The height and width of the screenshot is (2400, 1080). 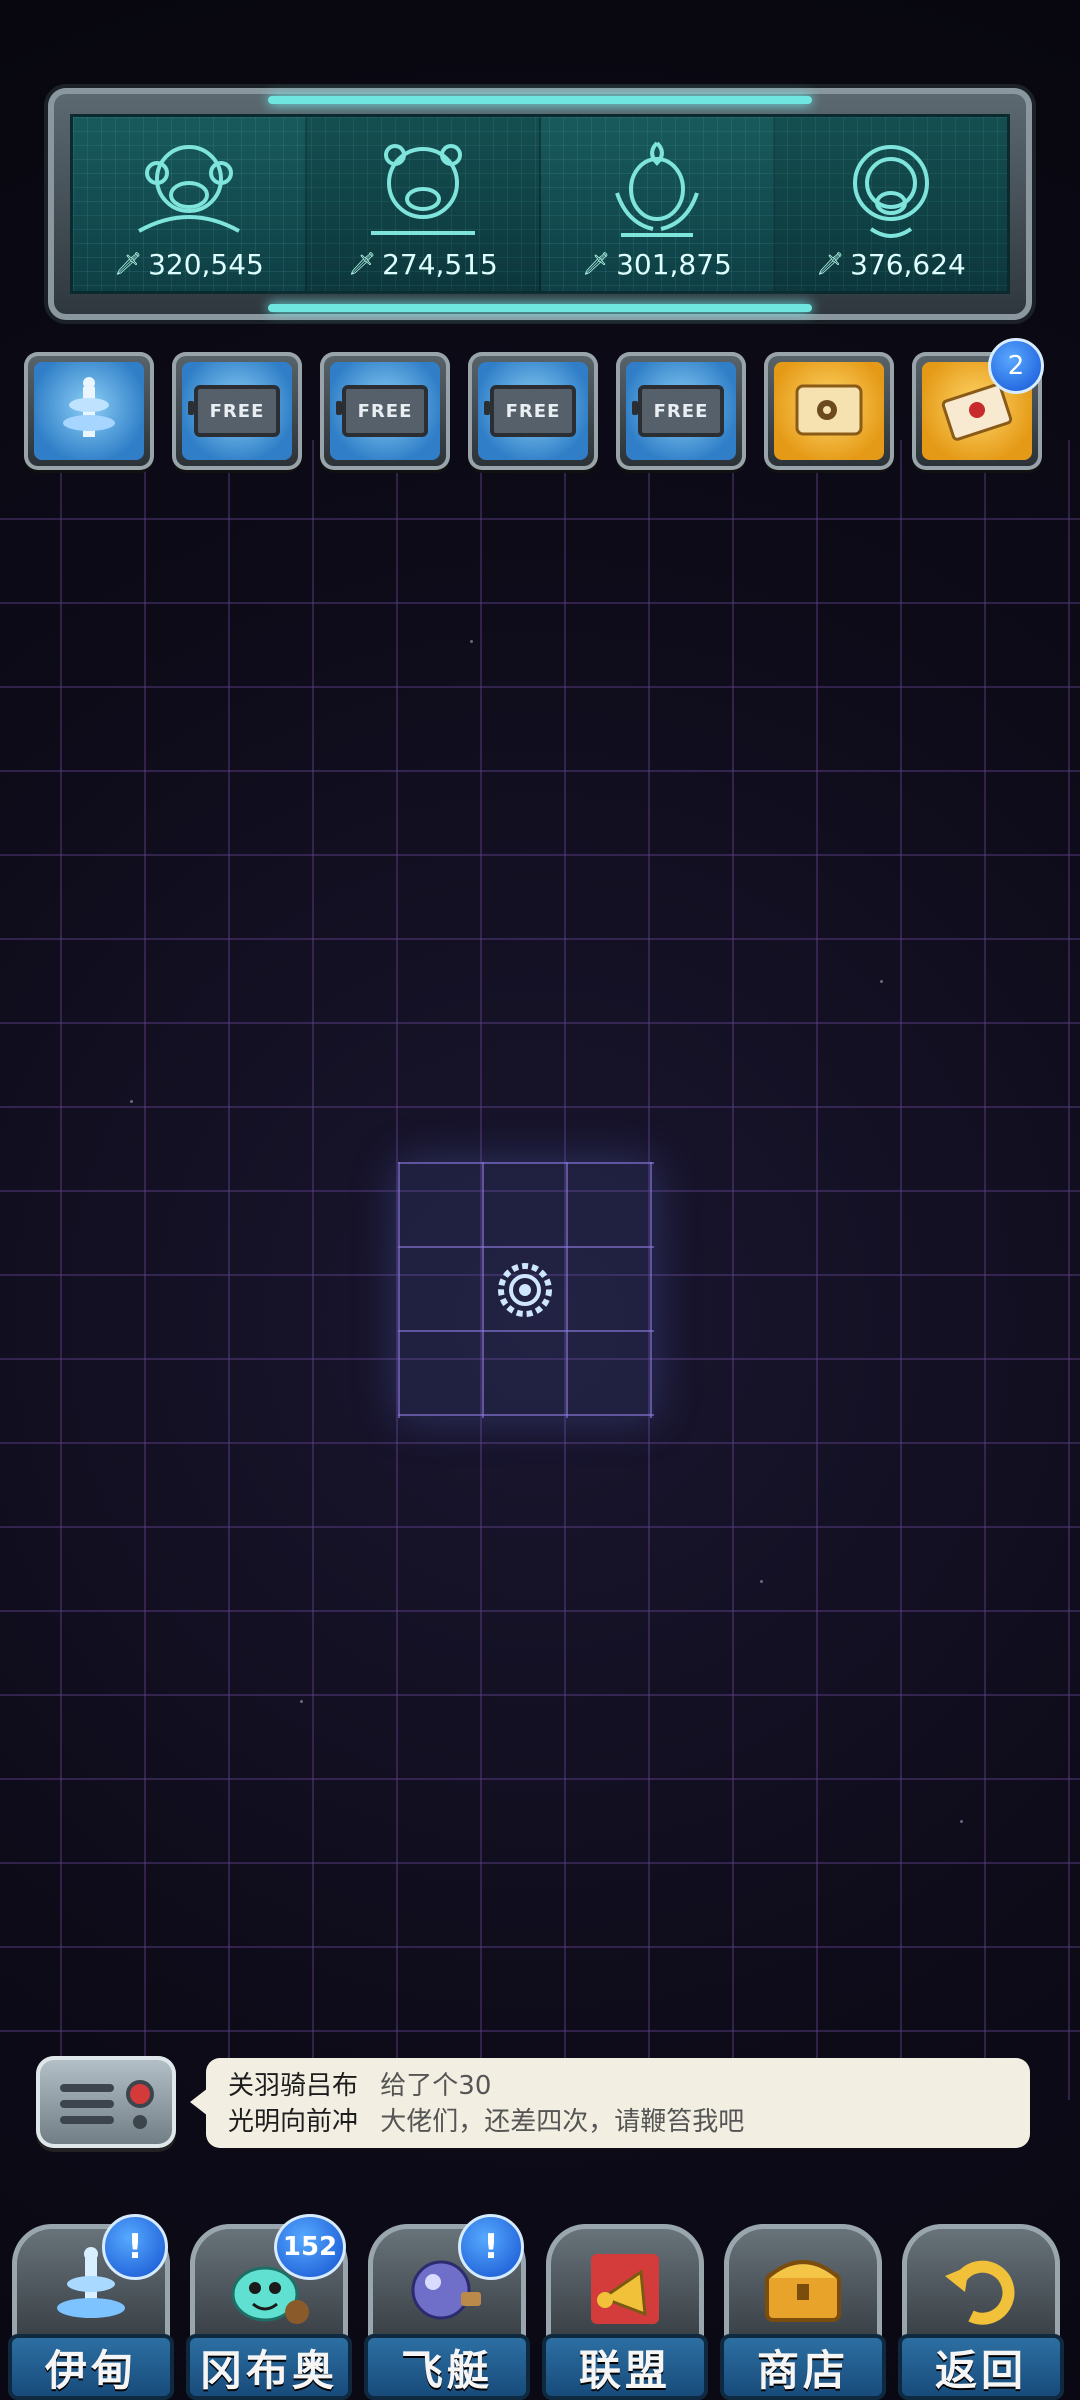 I want to click on nav-airship-button: ! 飞艇, so click(x=447, y=2307).